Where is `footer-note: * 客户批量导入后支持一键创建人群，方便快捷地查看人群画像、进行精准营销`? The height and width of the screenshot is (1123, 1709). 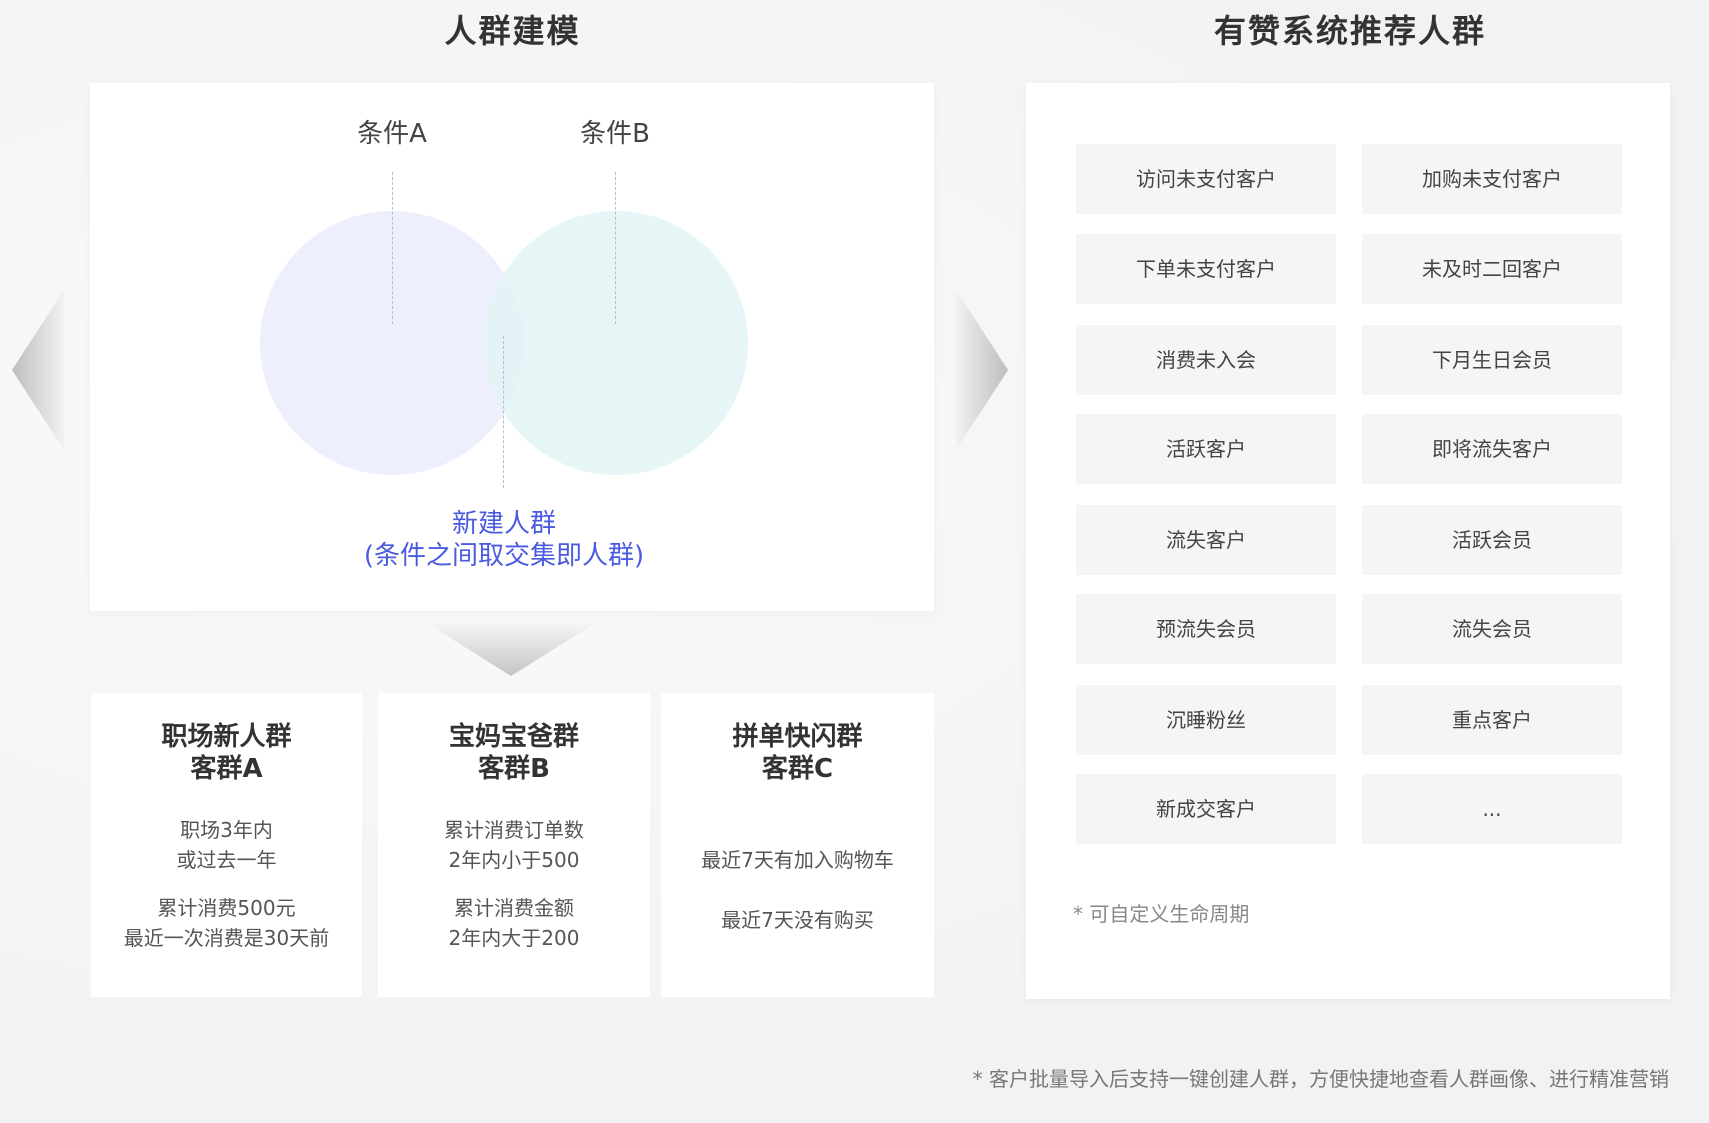 footer-note: * 客户批量导入后支持一键创建人群，方便快捷地查看人群画像、进行精准营销 is located at coordinates (1320, 1079).